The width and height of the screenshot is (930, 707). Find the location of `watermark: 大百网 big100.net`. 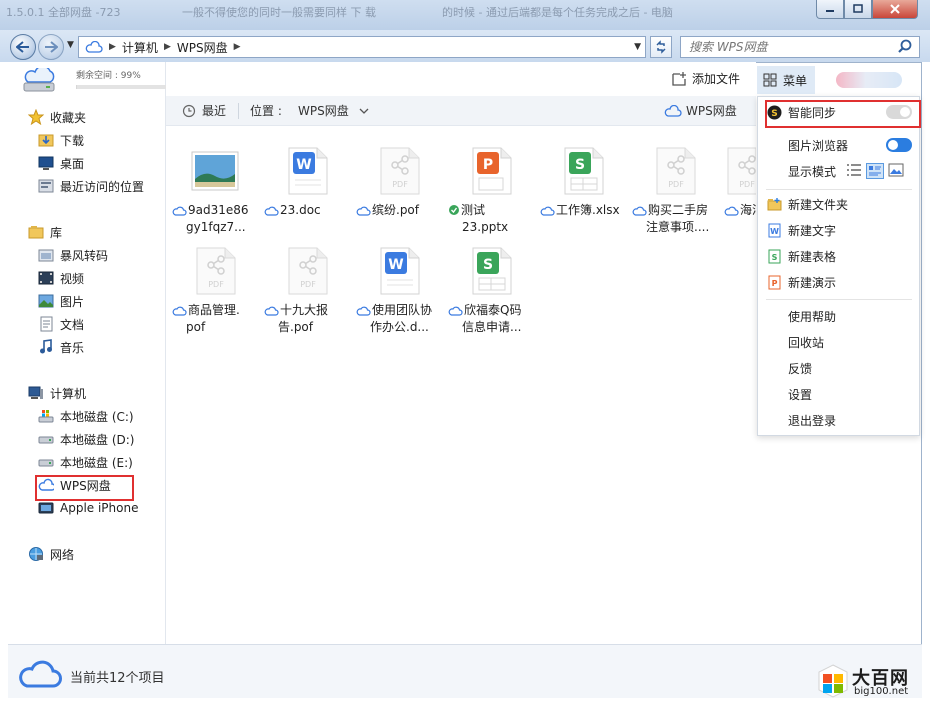

watermark: 大百网 big100.net is located at coordinates (870, 682).